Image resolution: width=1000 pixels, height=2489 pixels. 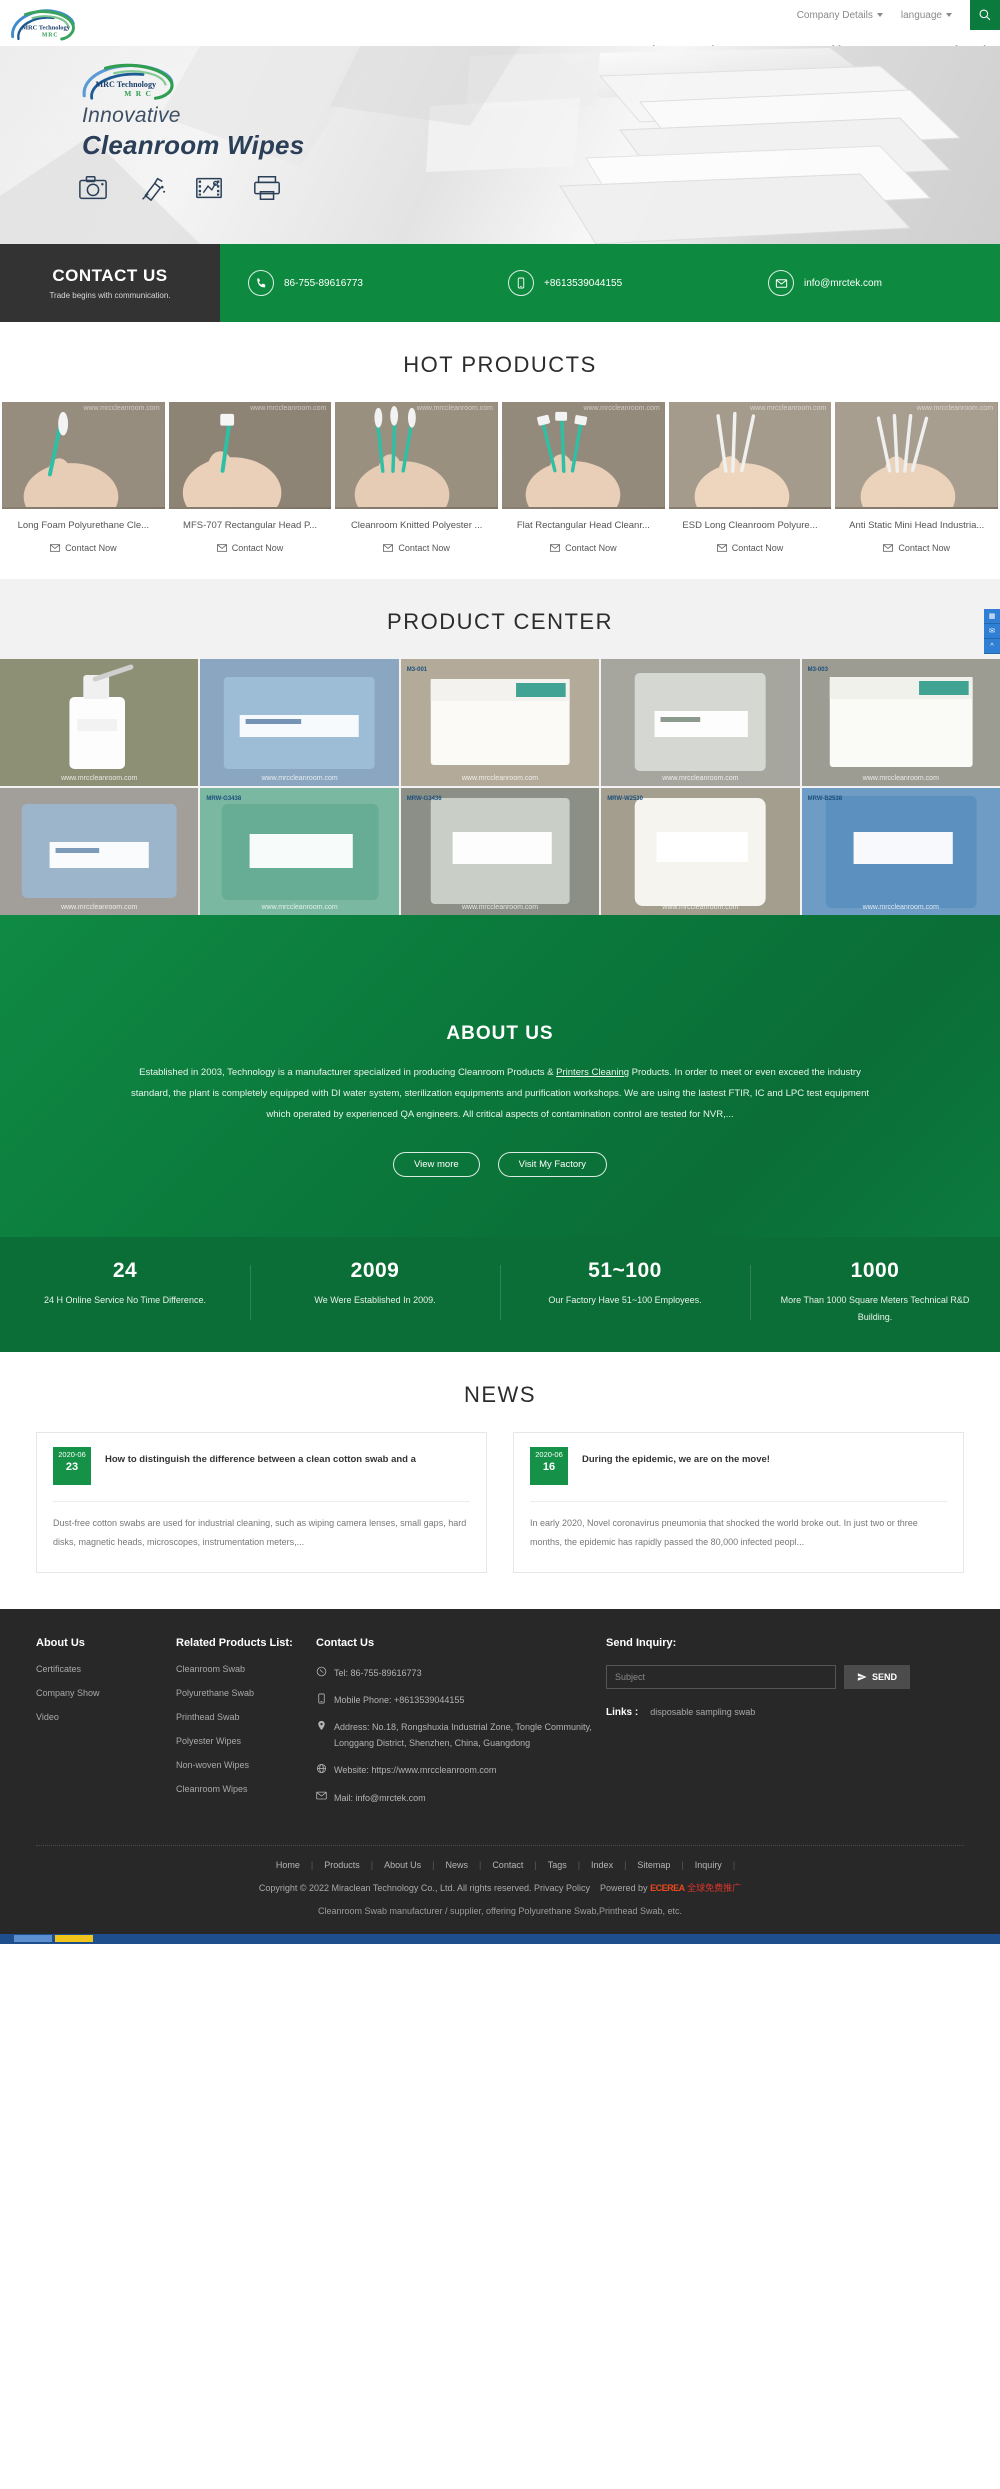 I want to click on product-tile: M3-003 www.mrccleanroom.com, so click(x=900, y=722).